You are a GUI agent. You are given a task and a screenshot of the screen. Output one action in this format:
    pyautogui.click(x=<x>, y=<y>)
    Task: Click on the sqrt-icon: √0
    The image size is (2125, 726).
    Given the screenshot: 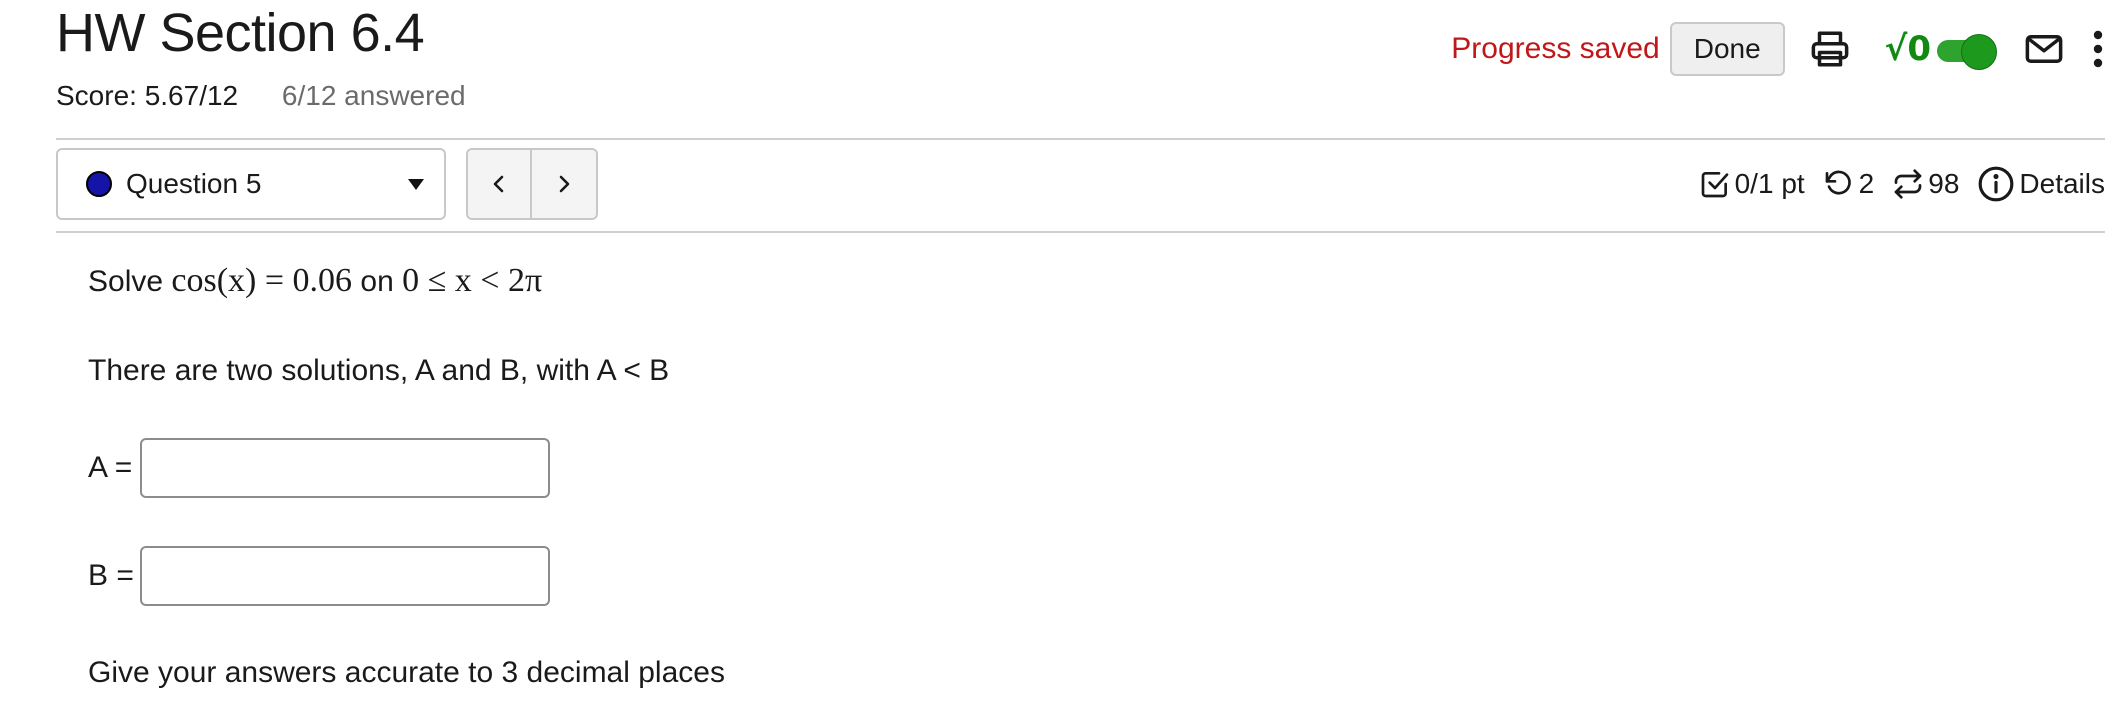 What is the action you would take?
    pyautogui.click(x=1907, y=49)
    